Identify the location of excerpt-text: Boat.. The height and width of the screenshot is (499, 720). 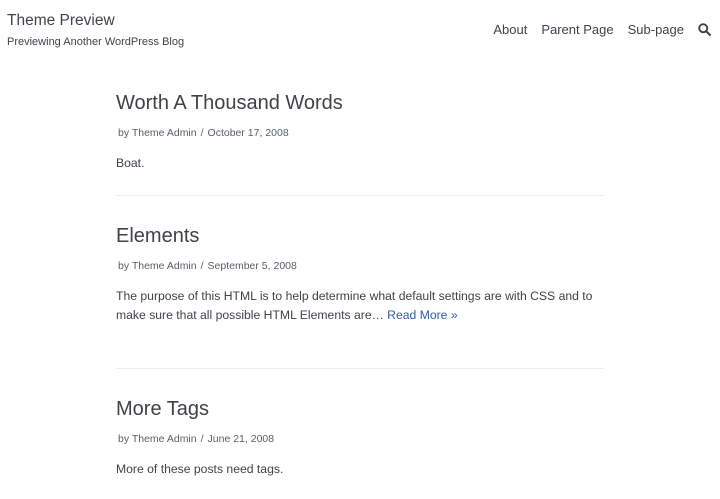
(130, 163).